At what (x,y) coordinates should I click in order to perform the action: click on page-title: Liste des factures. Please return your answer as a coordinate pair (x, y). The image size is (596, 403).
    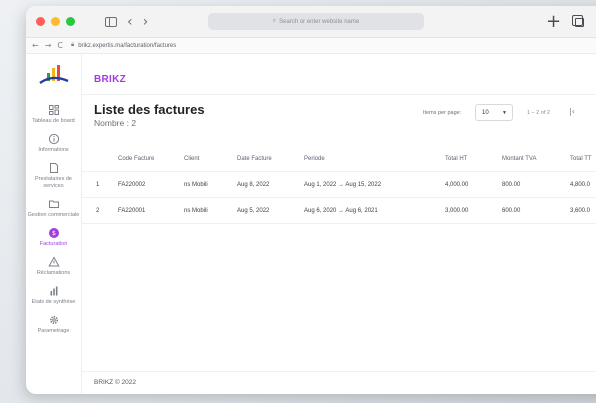
    Looking at the image, I should click on (149, 109).